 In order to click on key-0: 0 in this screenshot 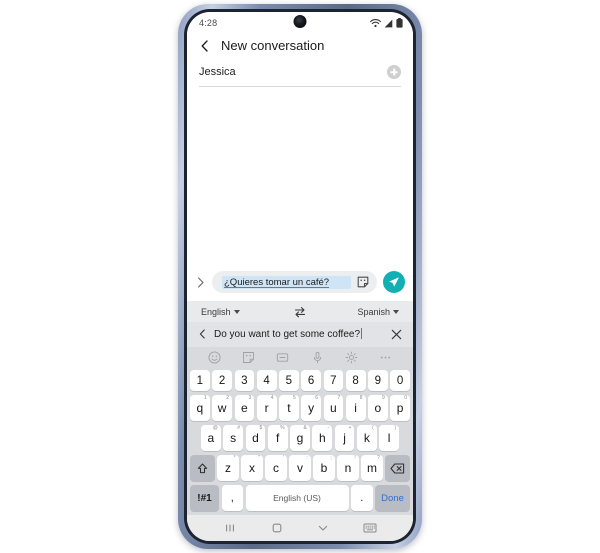, I will do `click(400, 380)`.